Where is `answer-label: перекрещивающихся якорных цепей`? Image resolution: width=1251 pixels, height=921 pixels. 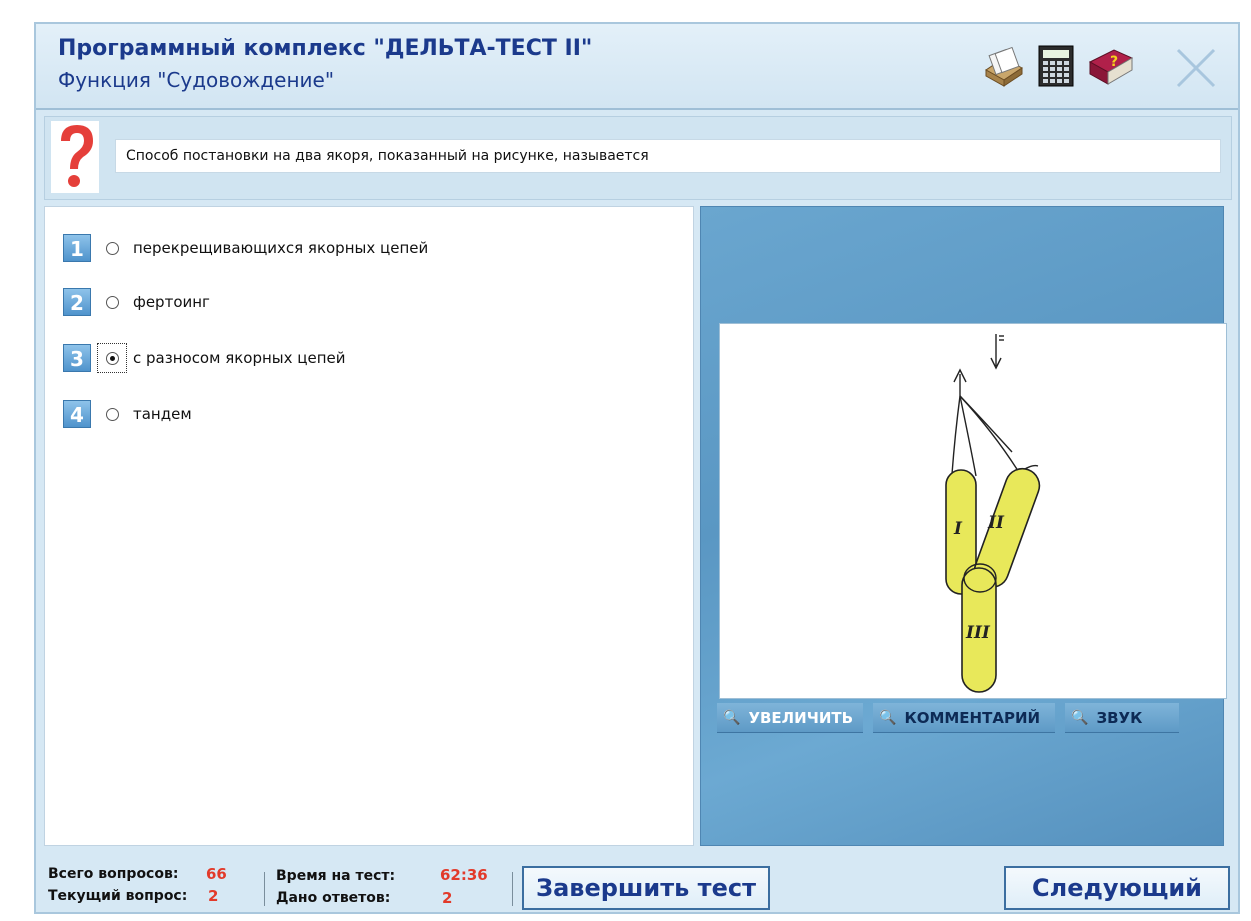 answer-label: перекрещивающихся якорных цепей is located at coordinates (281, 248).